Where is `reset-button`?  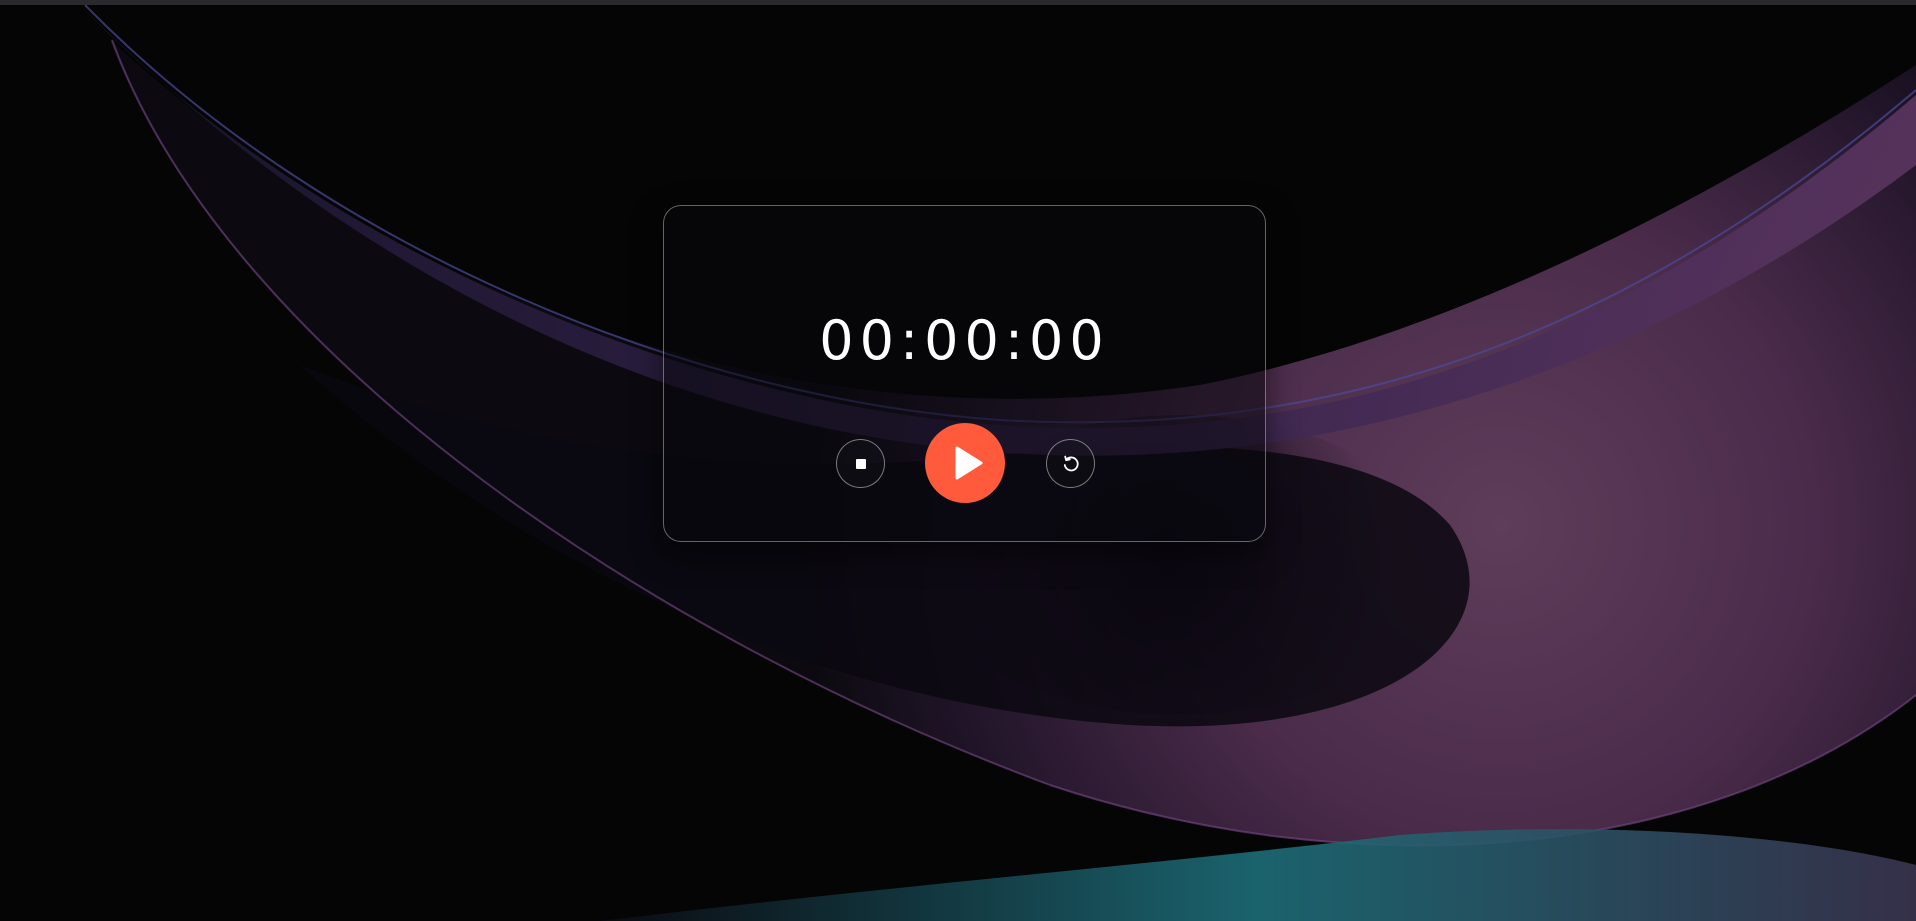 reset-button is located at coordinates (1070, 463).